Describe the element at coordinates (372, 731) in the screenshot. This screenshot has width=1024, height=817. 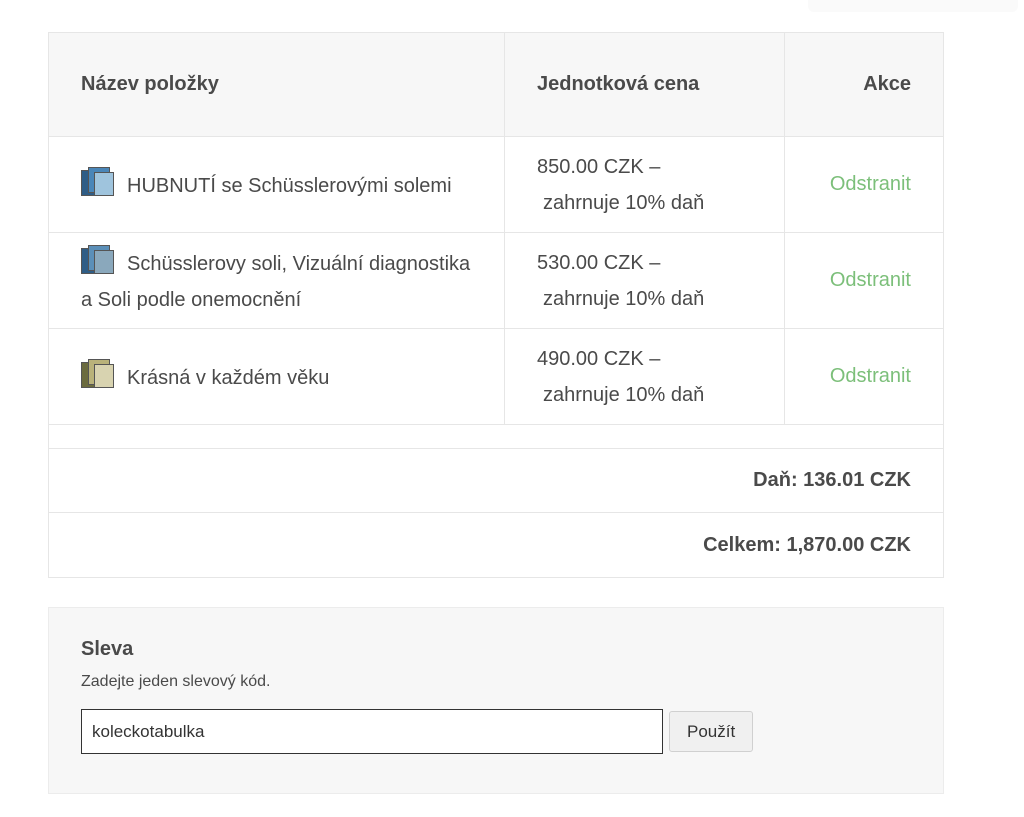
I see `discount-code-input` at that location.